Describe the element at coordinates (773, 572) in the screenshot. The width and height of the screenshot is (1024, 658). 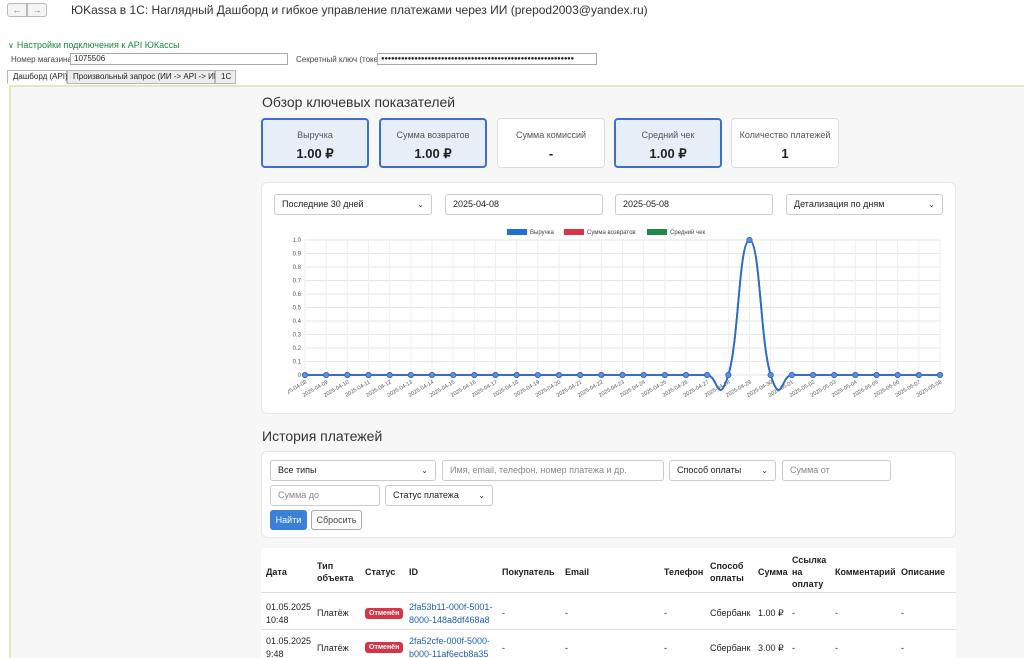
I see `column-header-amount: Сумма` at that location.